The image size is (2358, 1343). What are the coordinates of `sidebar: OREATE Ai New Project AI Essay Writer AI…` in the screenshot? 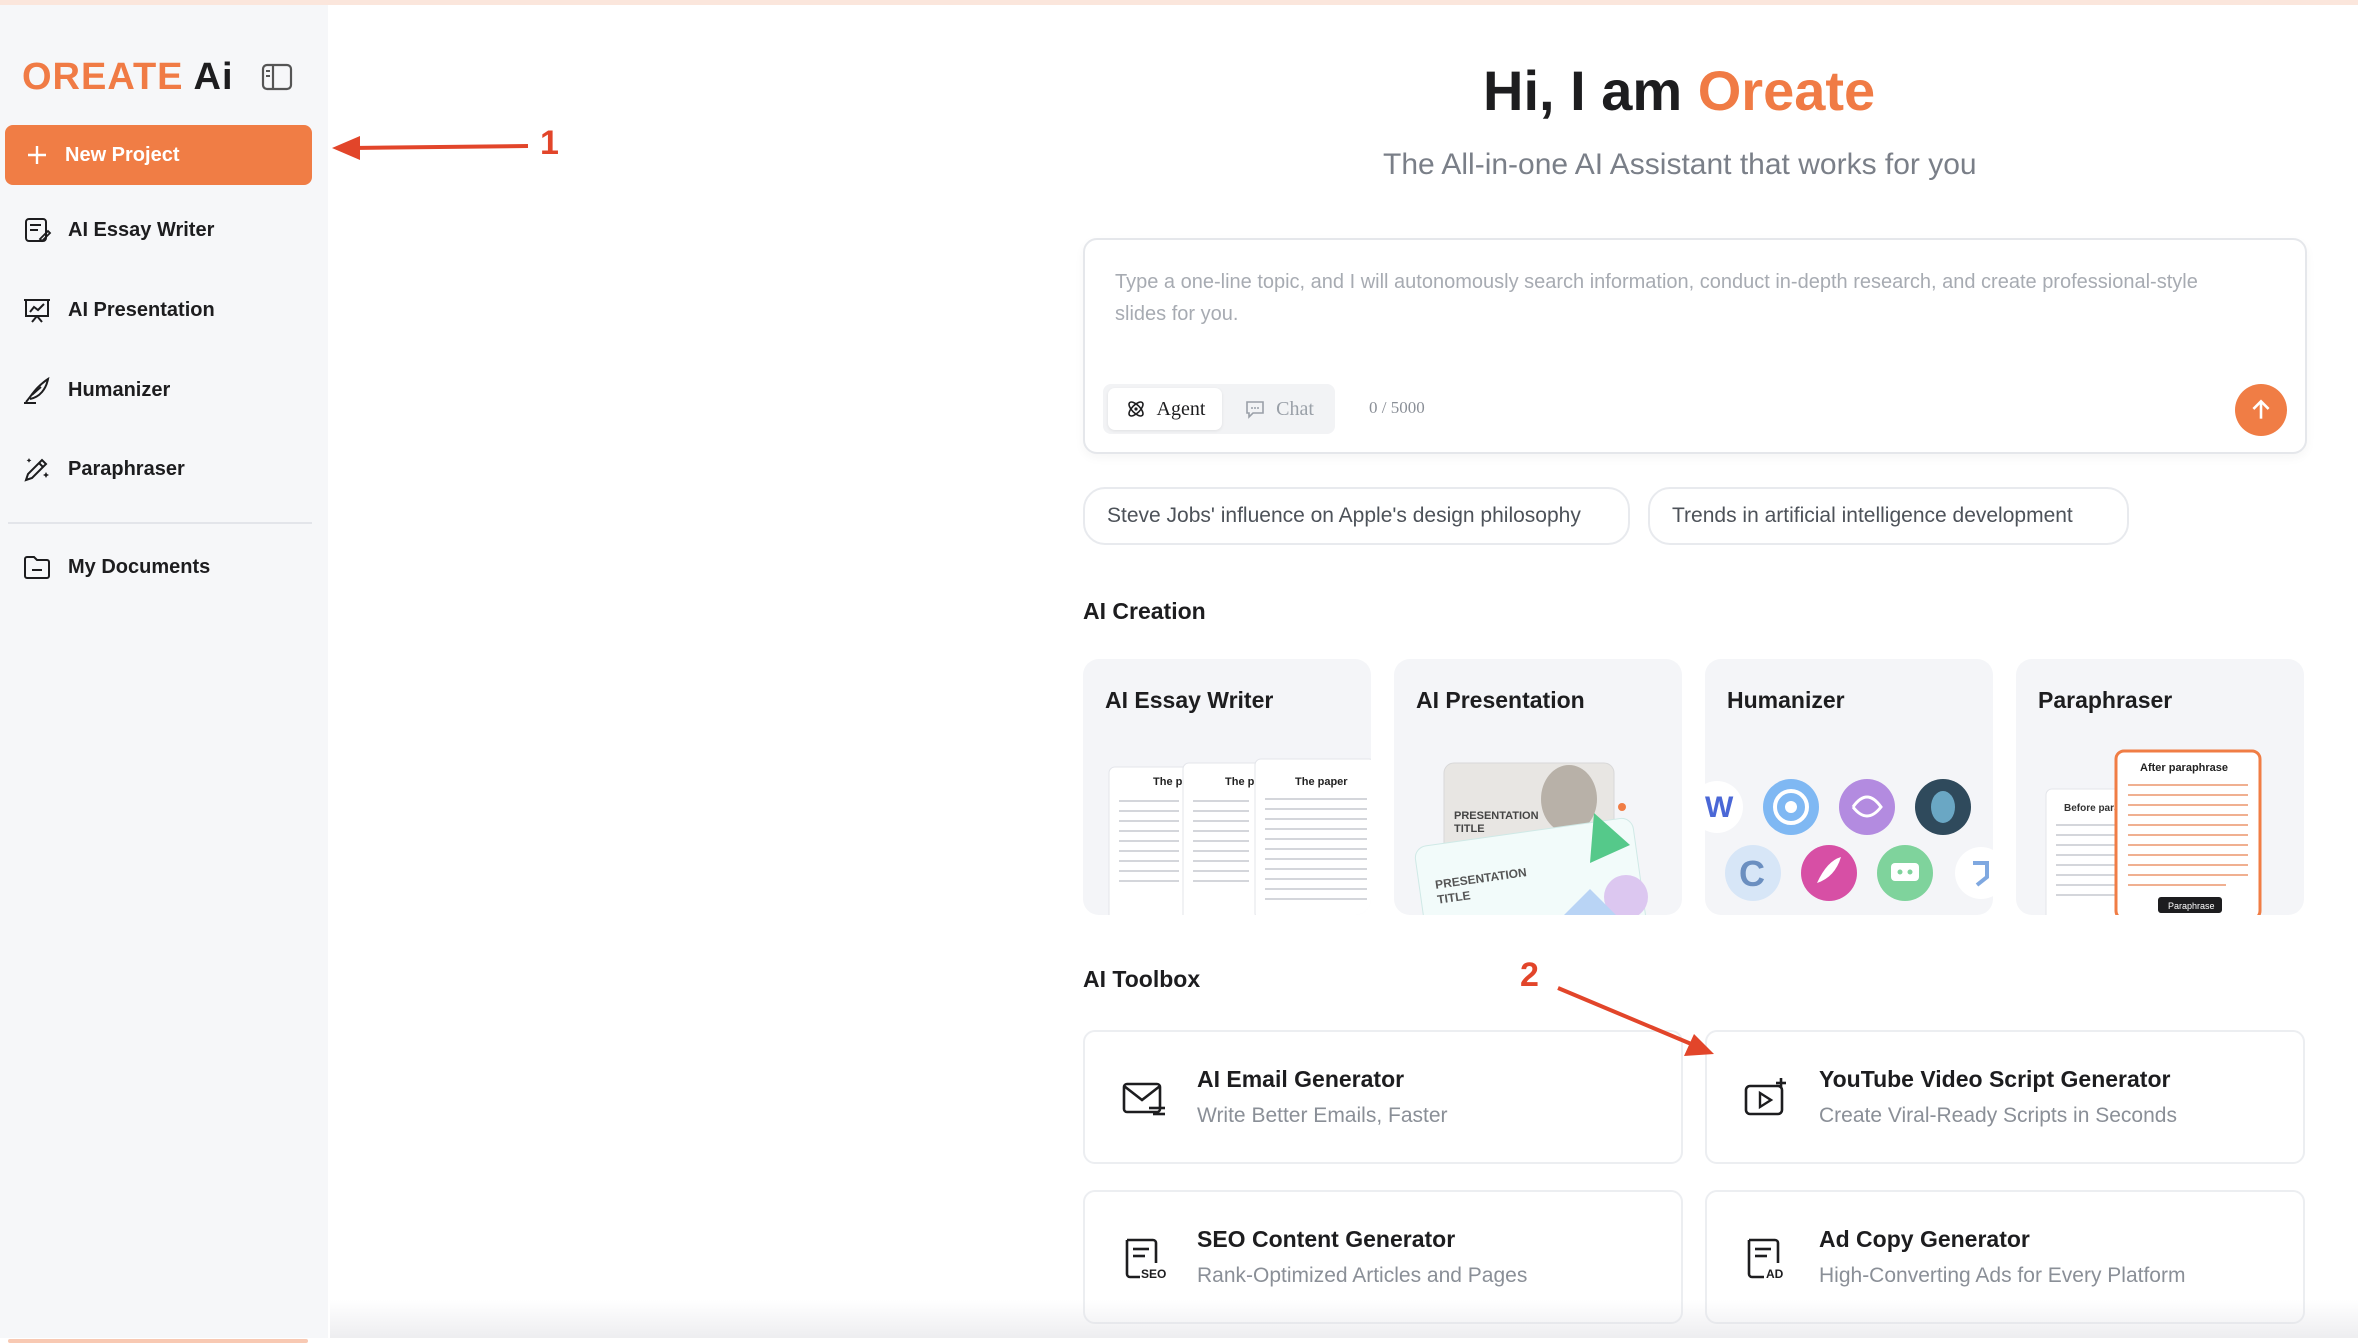 It's located at (164, 674).